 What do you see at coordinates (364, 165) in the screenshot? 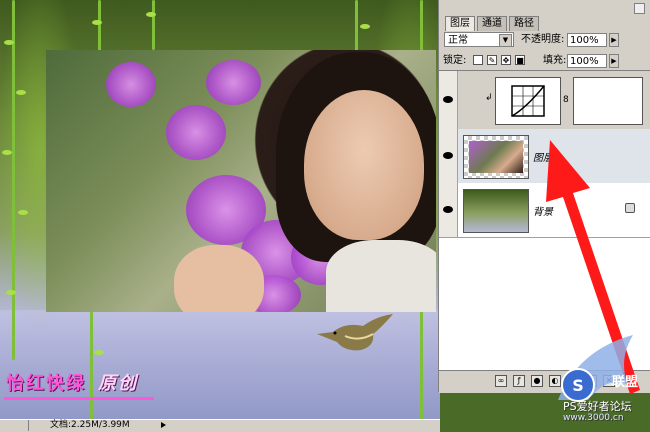
I see `face` at bounding box center [364, 165].